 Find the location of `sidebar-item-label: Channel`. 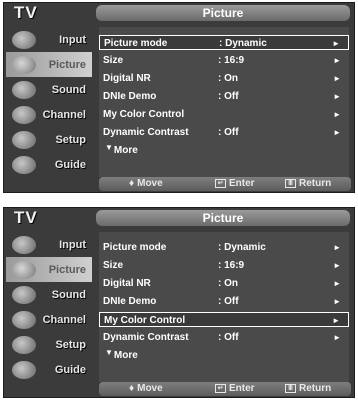

sidebar-item-label: Channel is located at coordinates (64, 319).